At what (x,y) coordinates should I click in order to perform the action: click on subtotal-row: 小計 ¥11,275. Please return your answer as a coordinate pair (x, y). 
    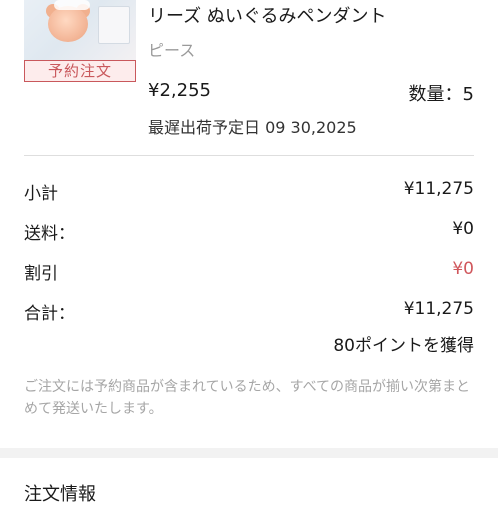
    Looking at the image, I should click on (249, 191).